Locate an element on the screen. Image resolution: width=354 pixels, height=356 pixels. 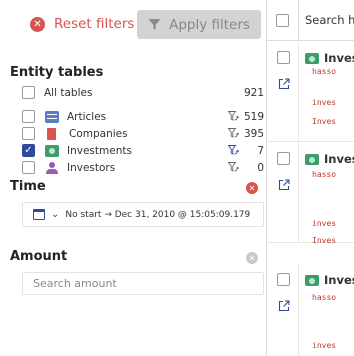
investors-checkbox is located at coordinates (28, 167).